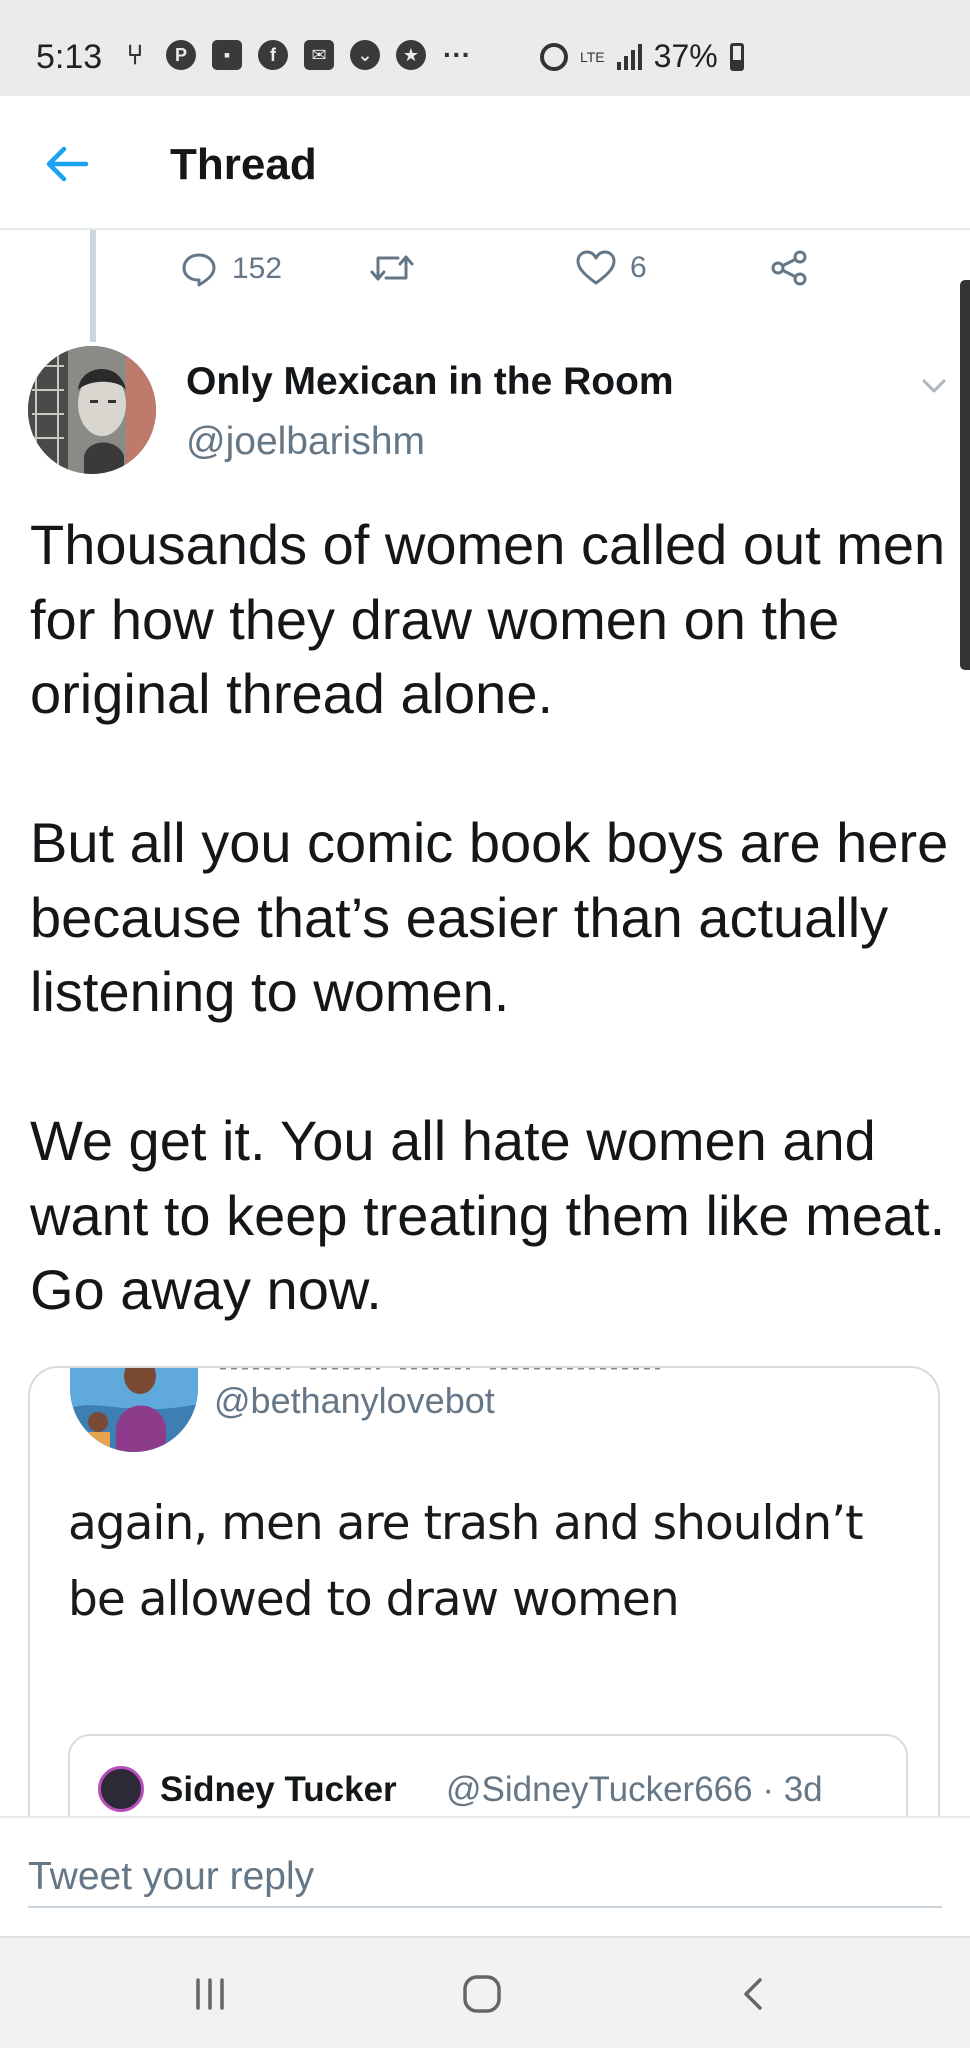 This screenshot has height=2048, width=970. I want to click on home-button, so click(482, 1994).